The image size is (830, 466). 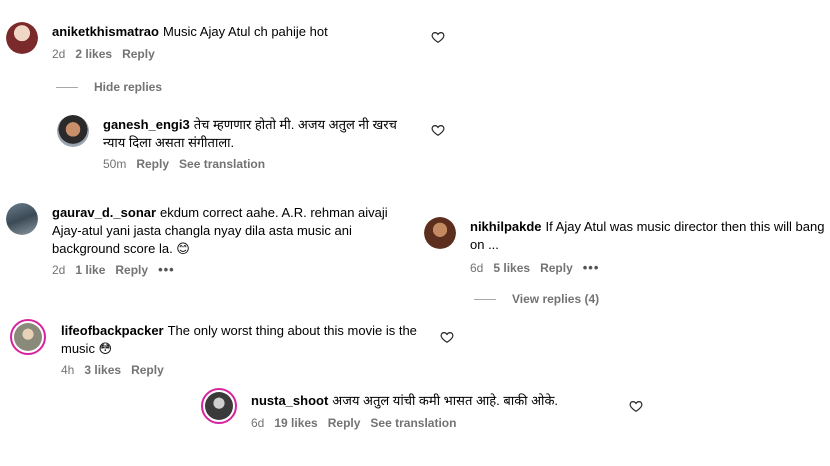 I want to click on timestamp: 4h, so click(x=68, y=370).